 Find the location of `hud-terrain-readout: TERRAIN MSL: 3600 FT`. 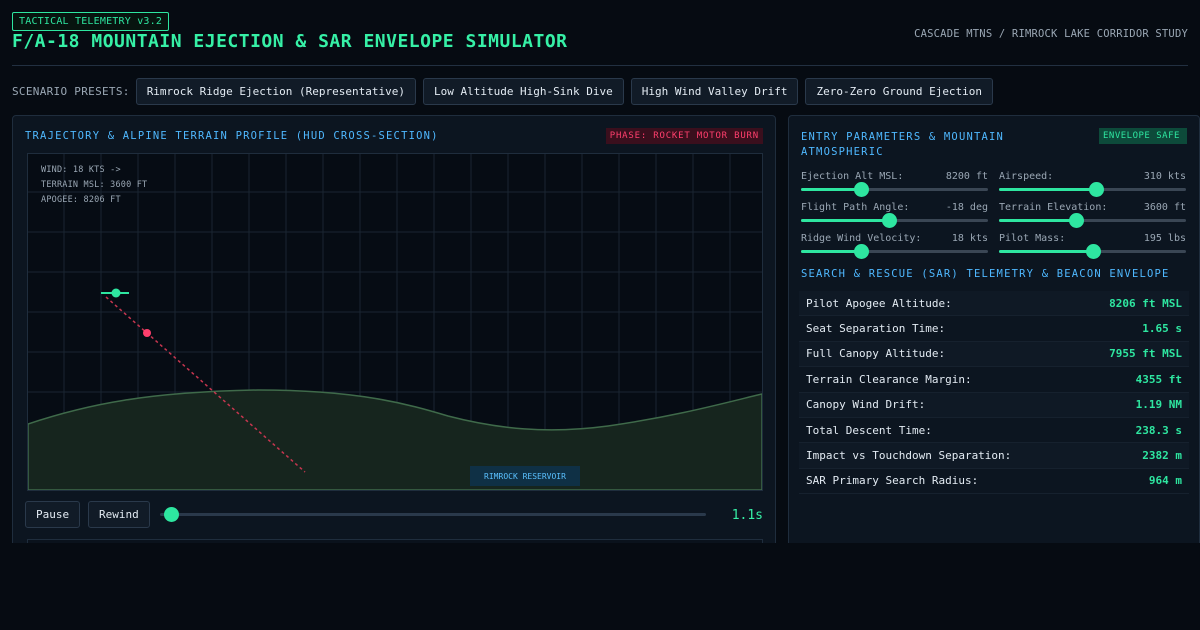

hud-terrain-readout: TERRAIN MSL: 3600 FT is located at coordinates (94, 185).